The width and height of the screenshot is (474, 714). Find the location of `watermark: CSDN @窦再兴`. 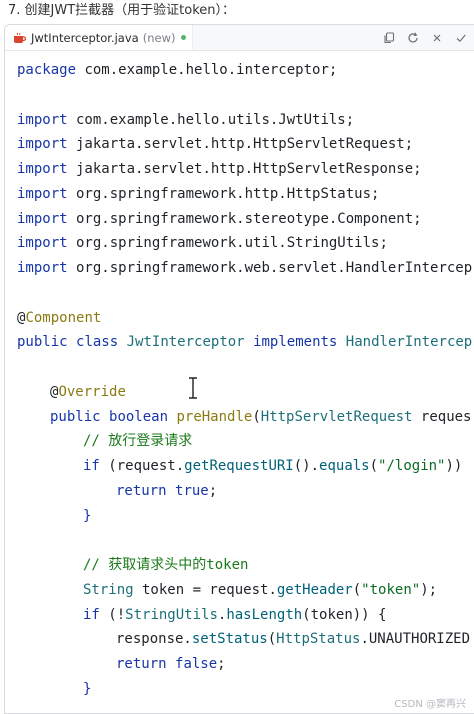

watermark: CSDN @窦再兴 is located at coordinates (430, 704).